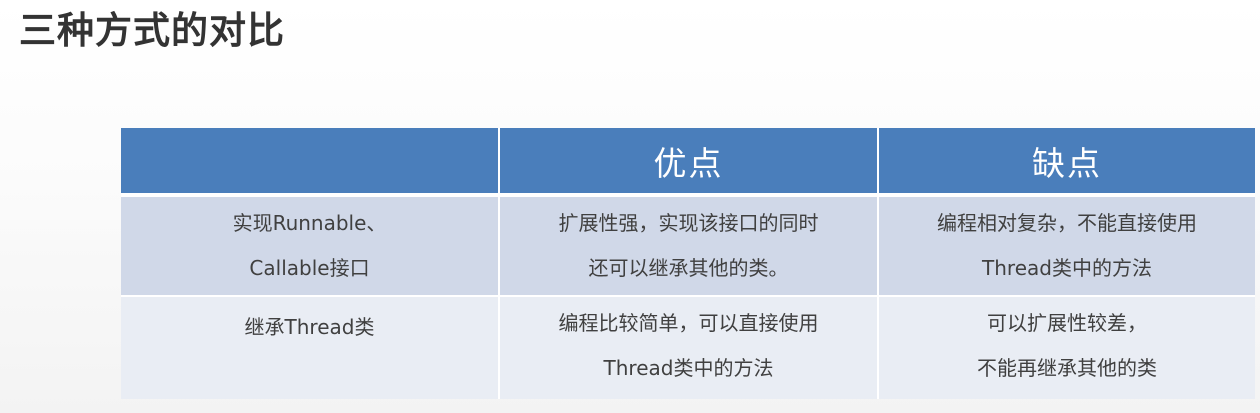 Image resolution: width=1260 pixels, height=413 pixels. What do you see at coordinates (1067, 323) in the screenshot?
I see `cell-text-line: 可以扩展性较差，` at bounding box center [1067, 323].